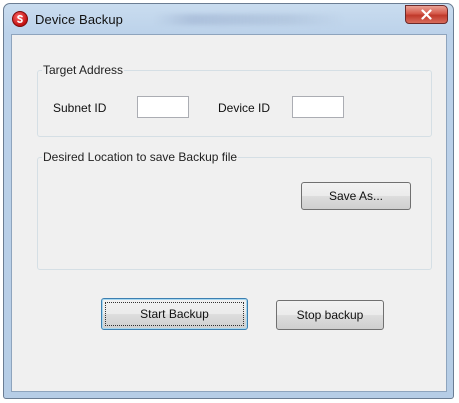 The height and width of the screenshot is (403, 459). Describe the element at coordinates (318, 107) in the screenshot. I see `device-id-input` at that location.